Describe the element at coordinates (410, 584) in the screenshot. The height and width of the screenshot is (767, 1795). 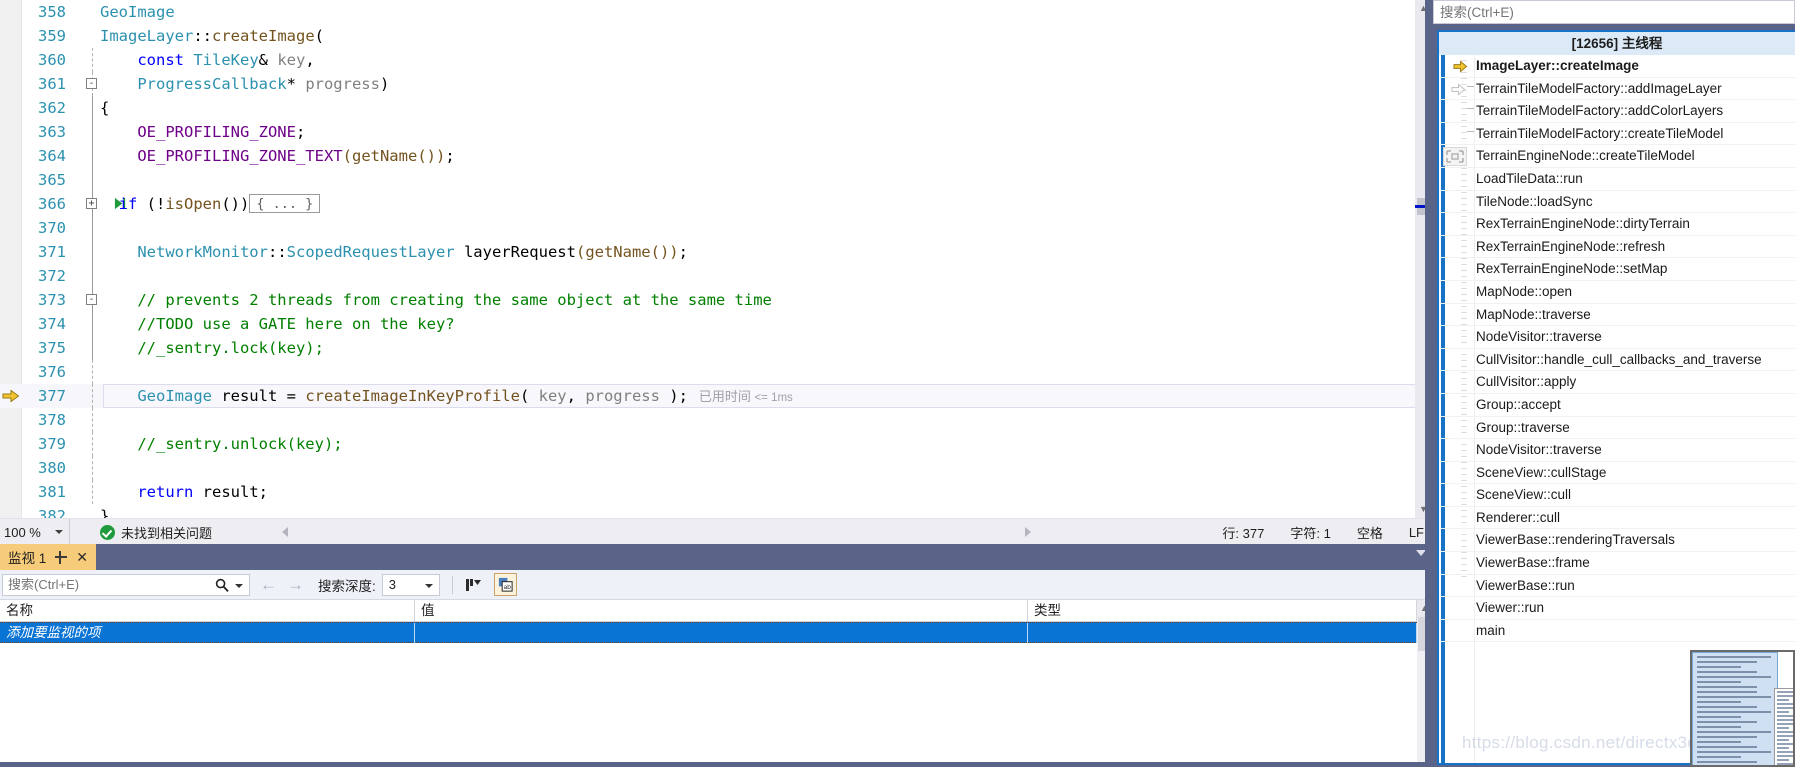
I see `search-depth-dropdown: 3` at that location.